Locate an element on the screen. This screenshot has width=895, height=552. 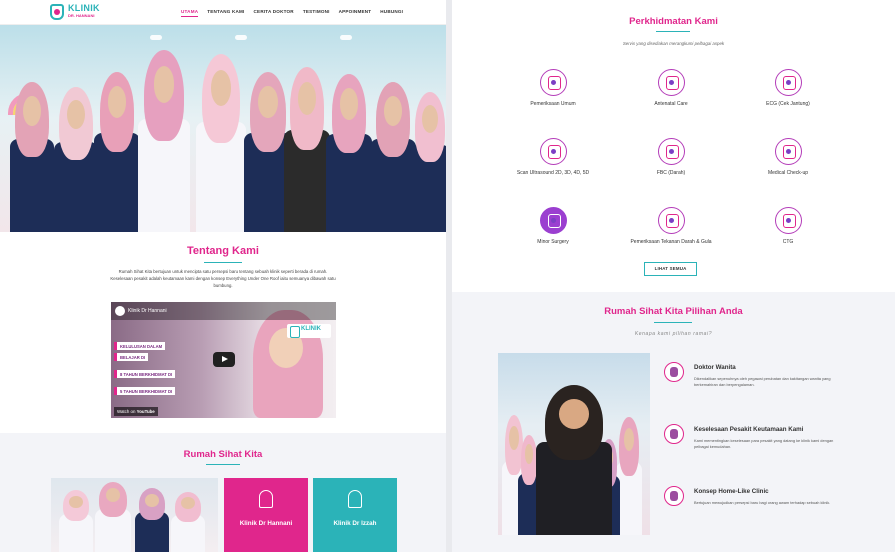
video-logo-text: KLINIK is located at coordinates (311, 329).